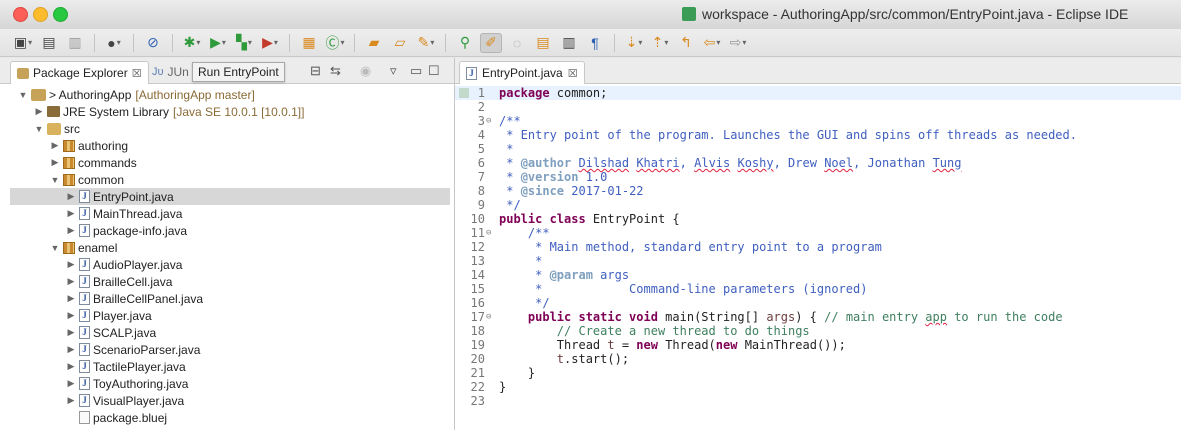 The width and height of the screenshot is (1181, 430). Describe the element at coordinates (818, 401) in the screenshot. I see `code-line: 23` at that location.